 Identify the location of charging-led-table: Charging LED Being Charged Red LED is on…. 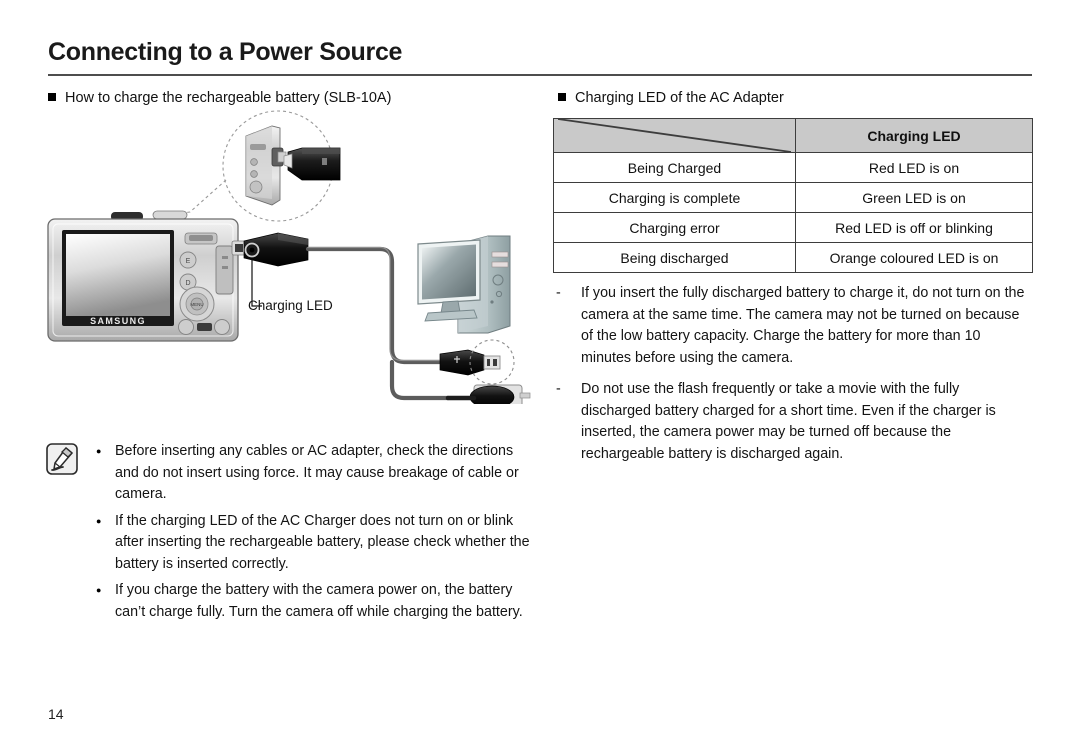
(793, 195).